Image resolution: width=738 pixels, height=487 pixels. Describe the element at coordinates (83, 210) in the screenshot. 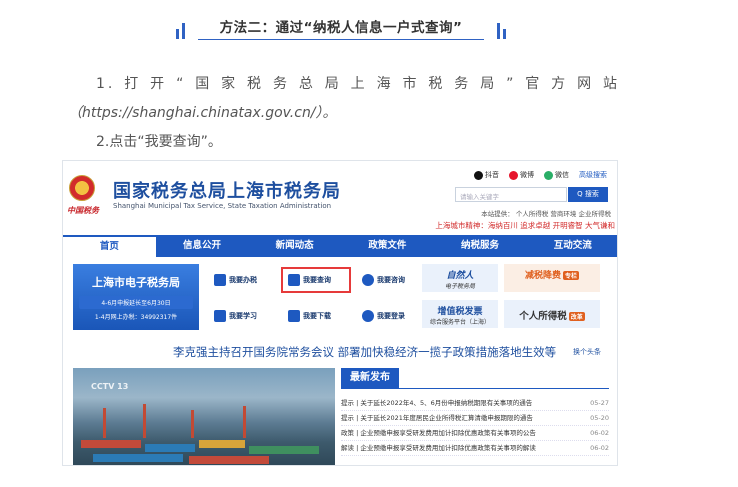

I see `emblem-caption: 中国税务` at that location.